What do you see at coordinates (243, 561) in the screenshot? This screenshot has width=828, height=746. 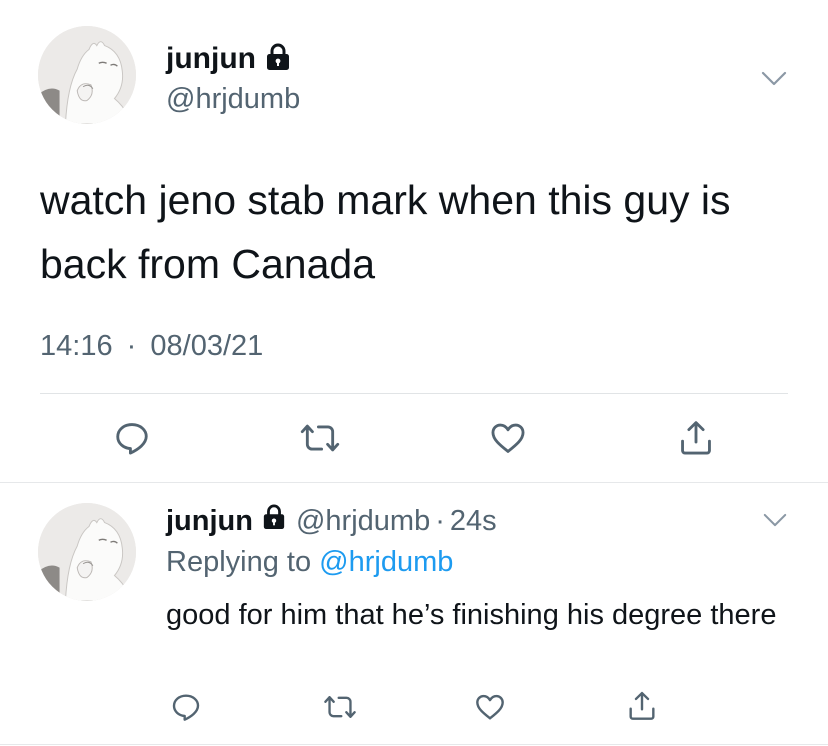 I see `replying-to-label: Replying to` at bounding box center [243, 561].